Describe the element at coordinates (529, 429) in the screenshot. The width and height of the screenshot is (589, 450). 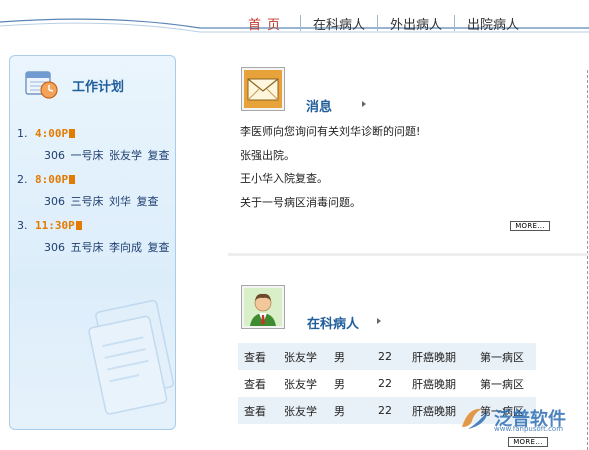
I see `watermark-url: www.fanpusoft.com` at that location.